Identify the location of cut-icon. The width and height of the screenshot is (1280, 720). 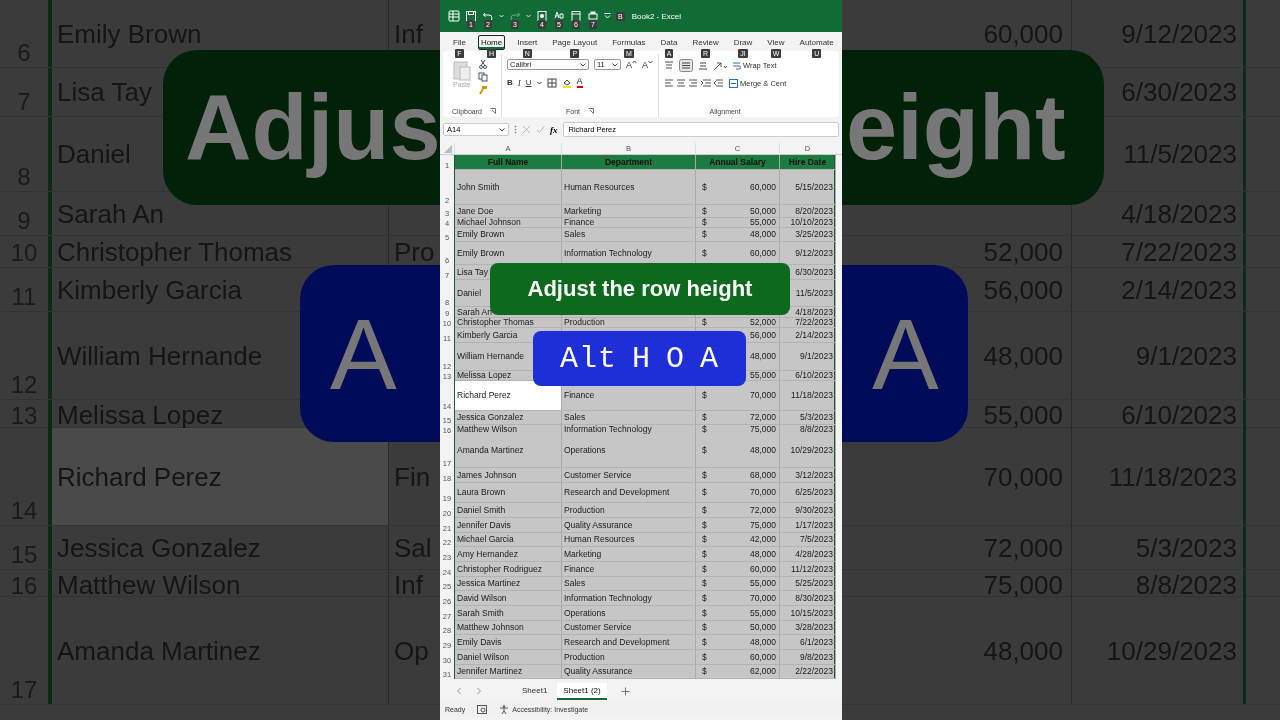
(483, 64).